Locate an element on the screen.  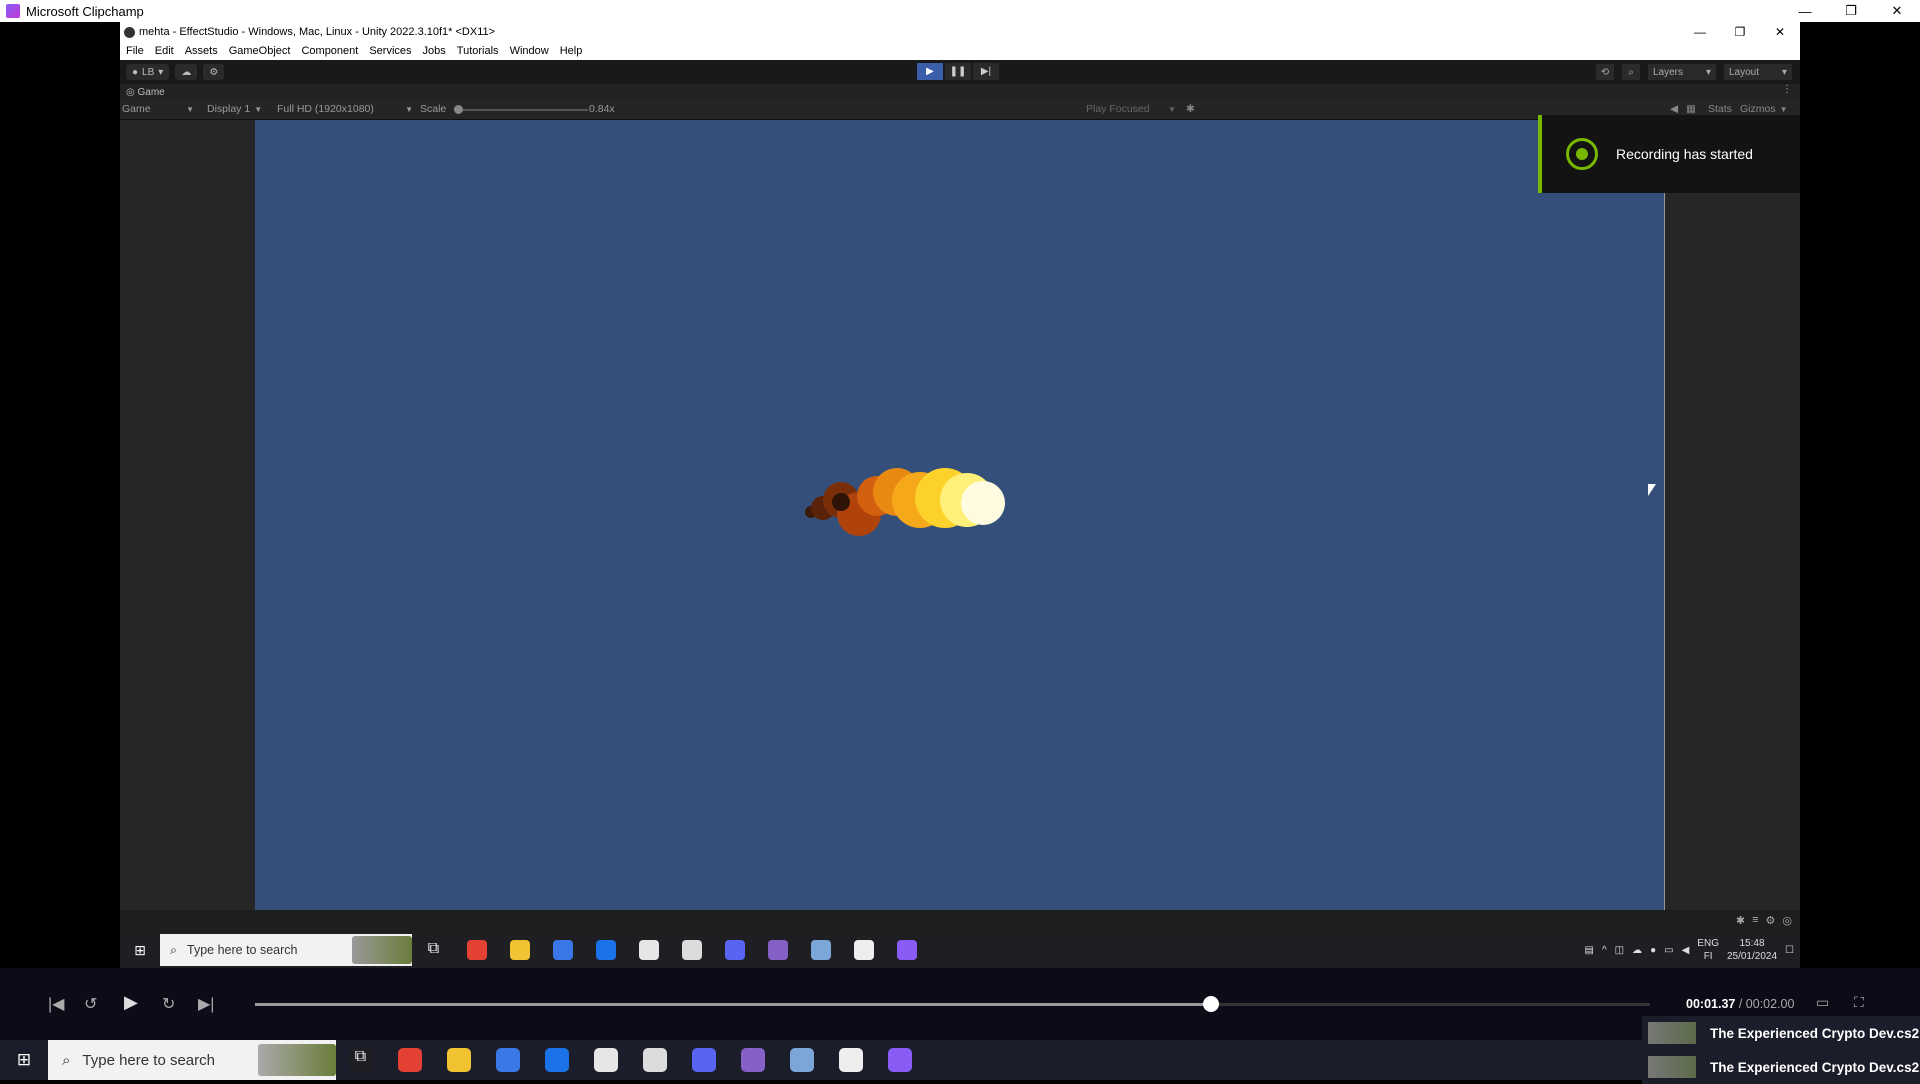
media-title: The Experienced Crypto Dev.cs2 is located at coordinates (1815, 1033).